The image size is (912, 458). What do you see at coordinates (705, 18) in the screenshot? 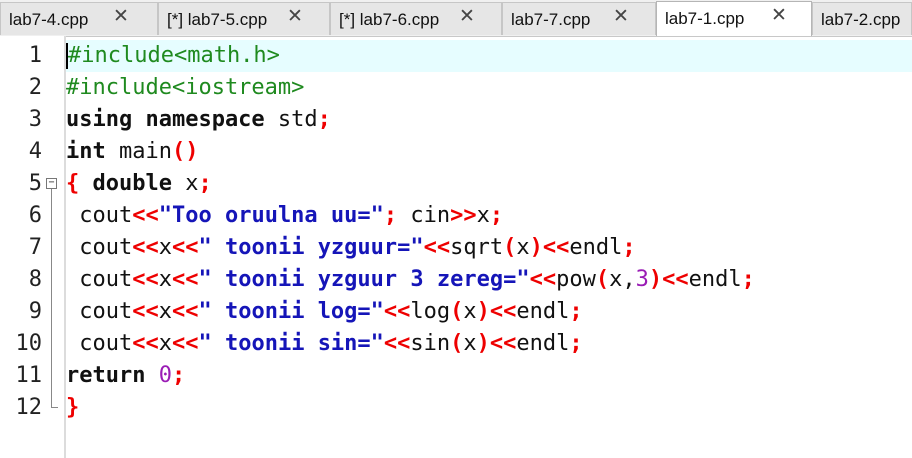
I see `tab-label: lab7-1.cpp` at bounding box center [705, 18].